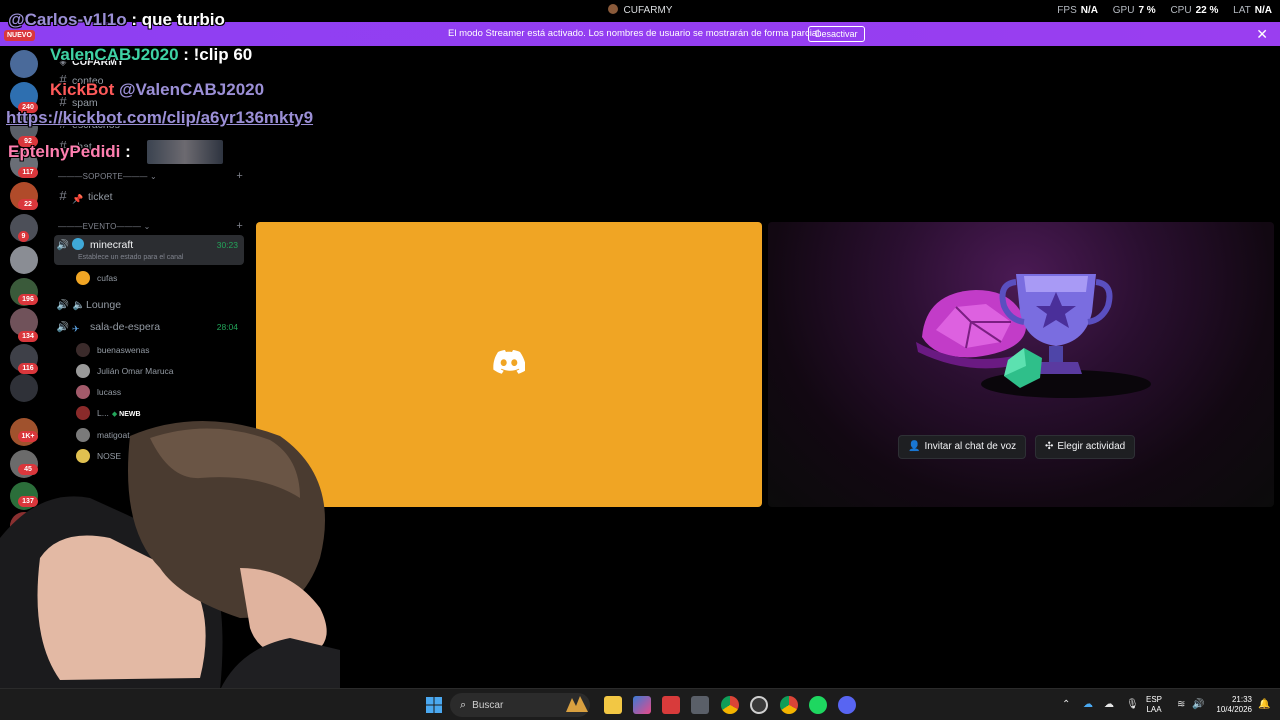 Image resolution: width=1280 pixels, height=720 pixels. I want to click on chat-link: https://kickbot.com/clip/a6yr136mkty9, so click(160, 117).